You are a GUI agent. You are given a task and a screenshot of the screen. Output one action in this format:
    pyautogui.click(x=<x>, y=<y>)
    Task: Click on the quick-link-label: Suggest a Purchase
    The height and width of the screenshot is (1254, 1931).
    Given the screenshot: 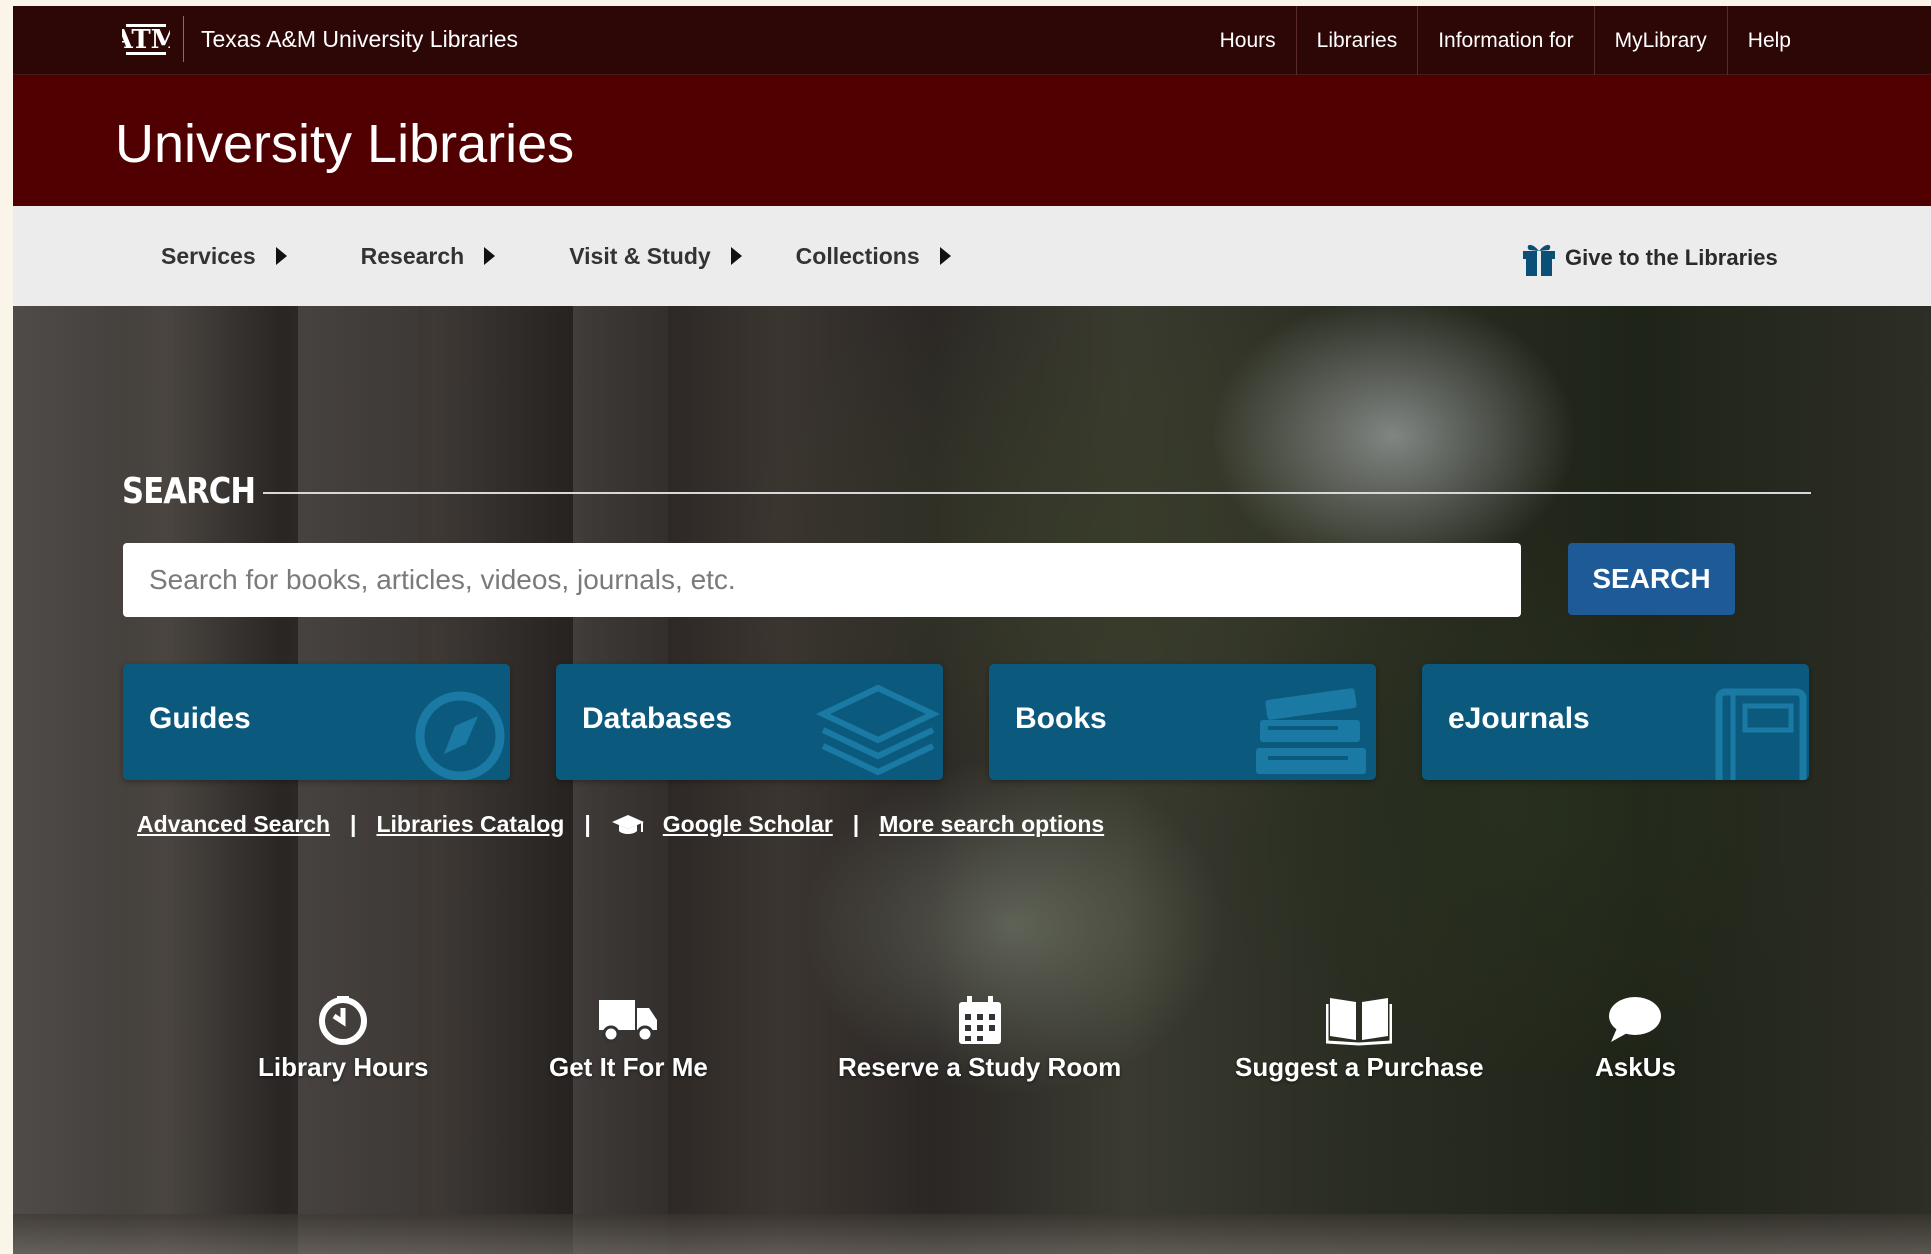 What is the action you would take?
    pyautogui.click(x=1359, y=1067)
    